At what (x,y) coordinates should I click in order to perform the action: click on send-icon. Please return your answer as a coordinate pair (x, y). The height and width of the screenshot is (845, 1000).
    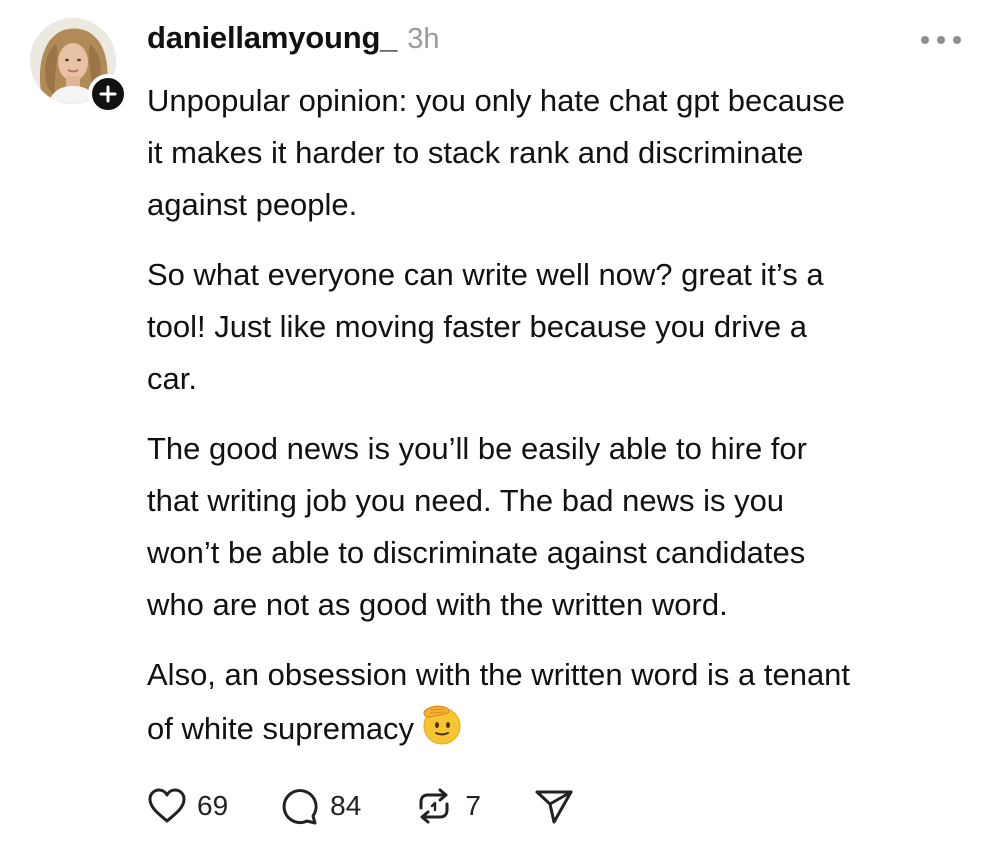
    Looking at the image, I should click on (554, 806).